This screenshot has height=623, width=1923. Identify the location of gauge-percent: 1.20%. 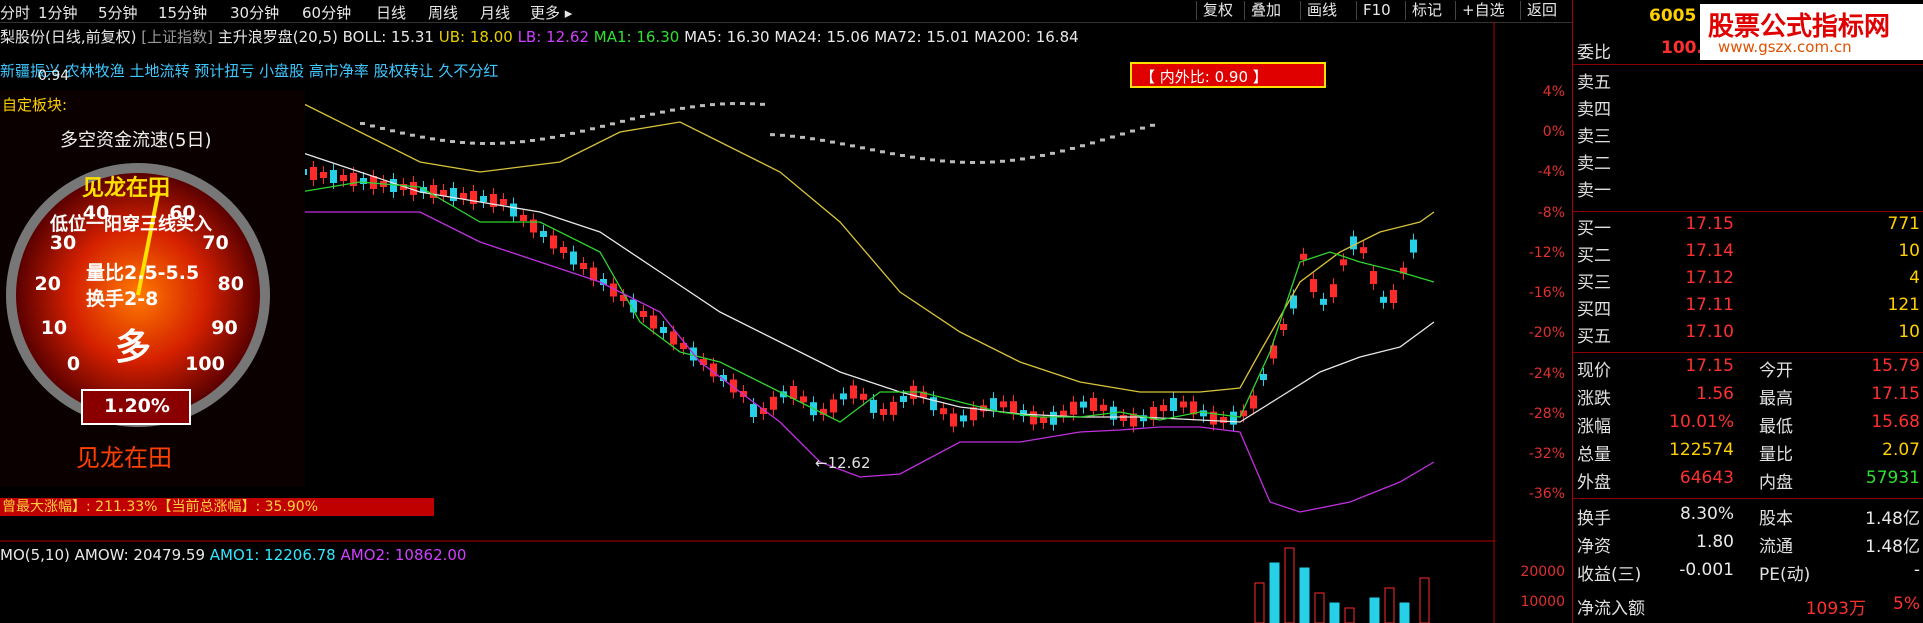
(137, 406).